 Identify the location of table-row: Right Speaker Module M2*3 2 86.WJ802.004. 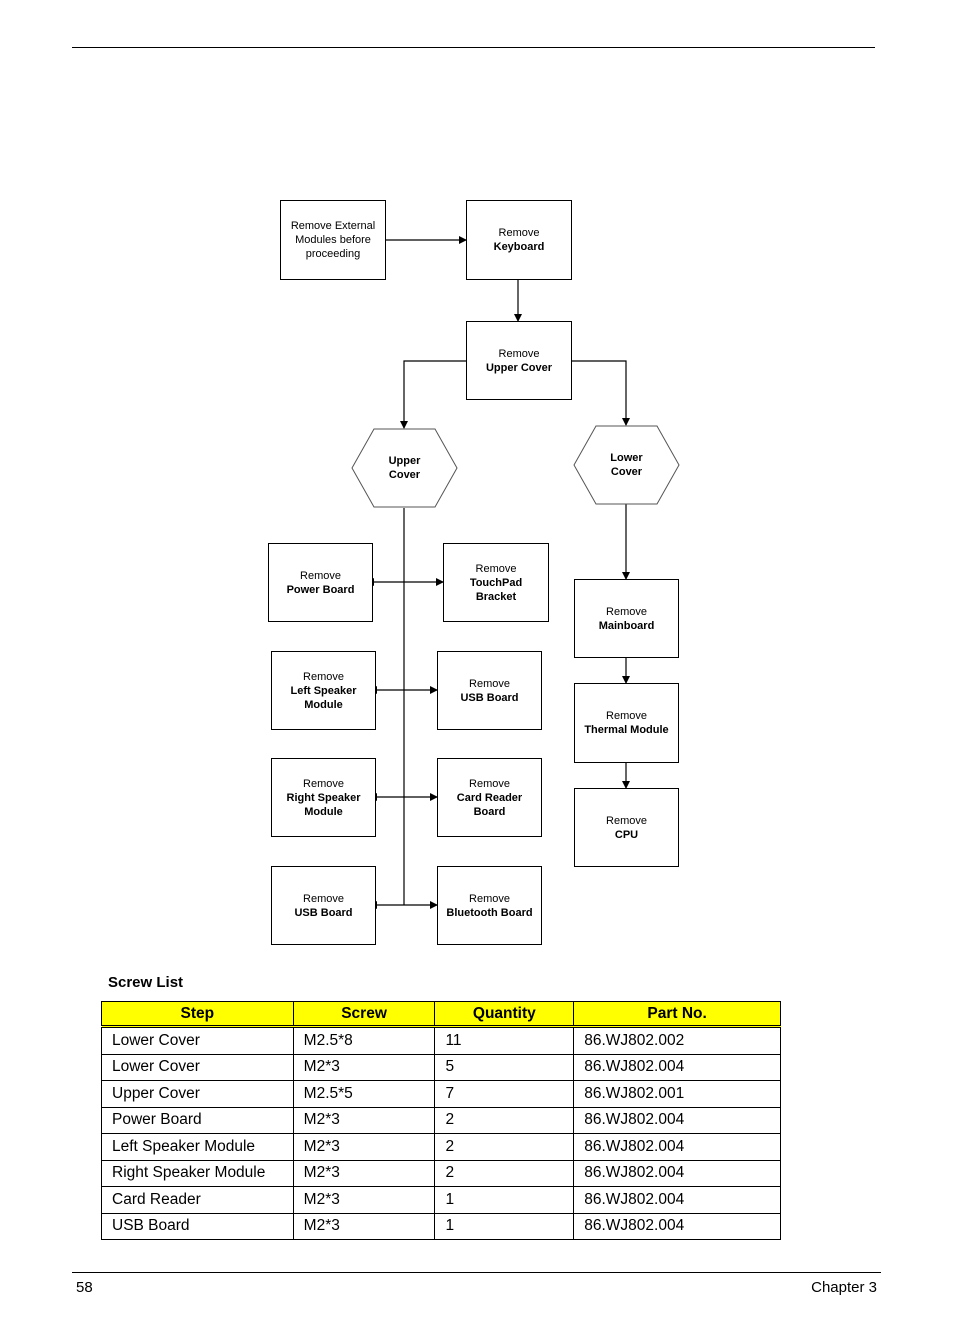
(441, 1173).